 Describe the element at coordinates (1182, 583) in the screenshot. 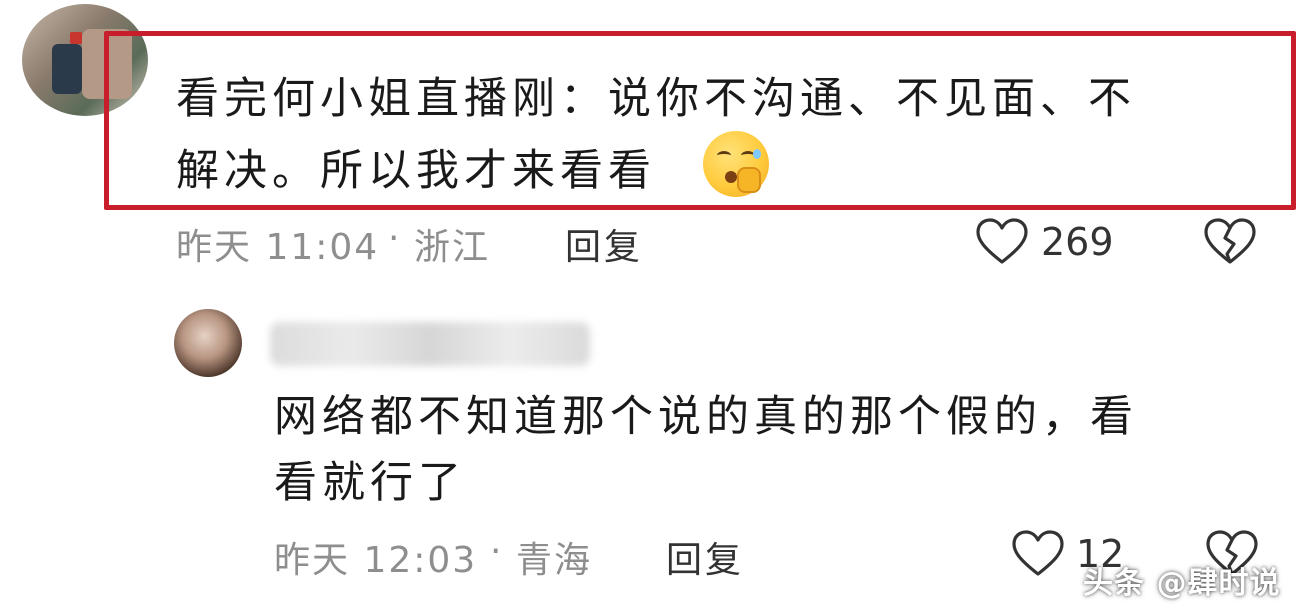

I see `watermark: 头条 @肆时说` at that location.